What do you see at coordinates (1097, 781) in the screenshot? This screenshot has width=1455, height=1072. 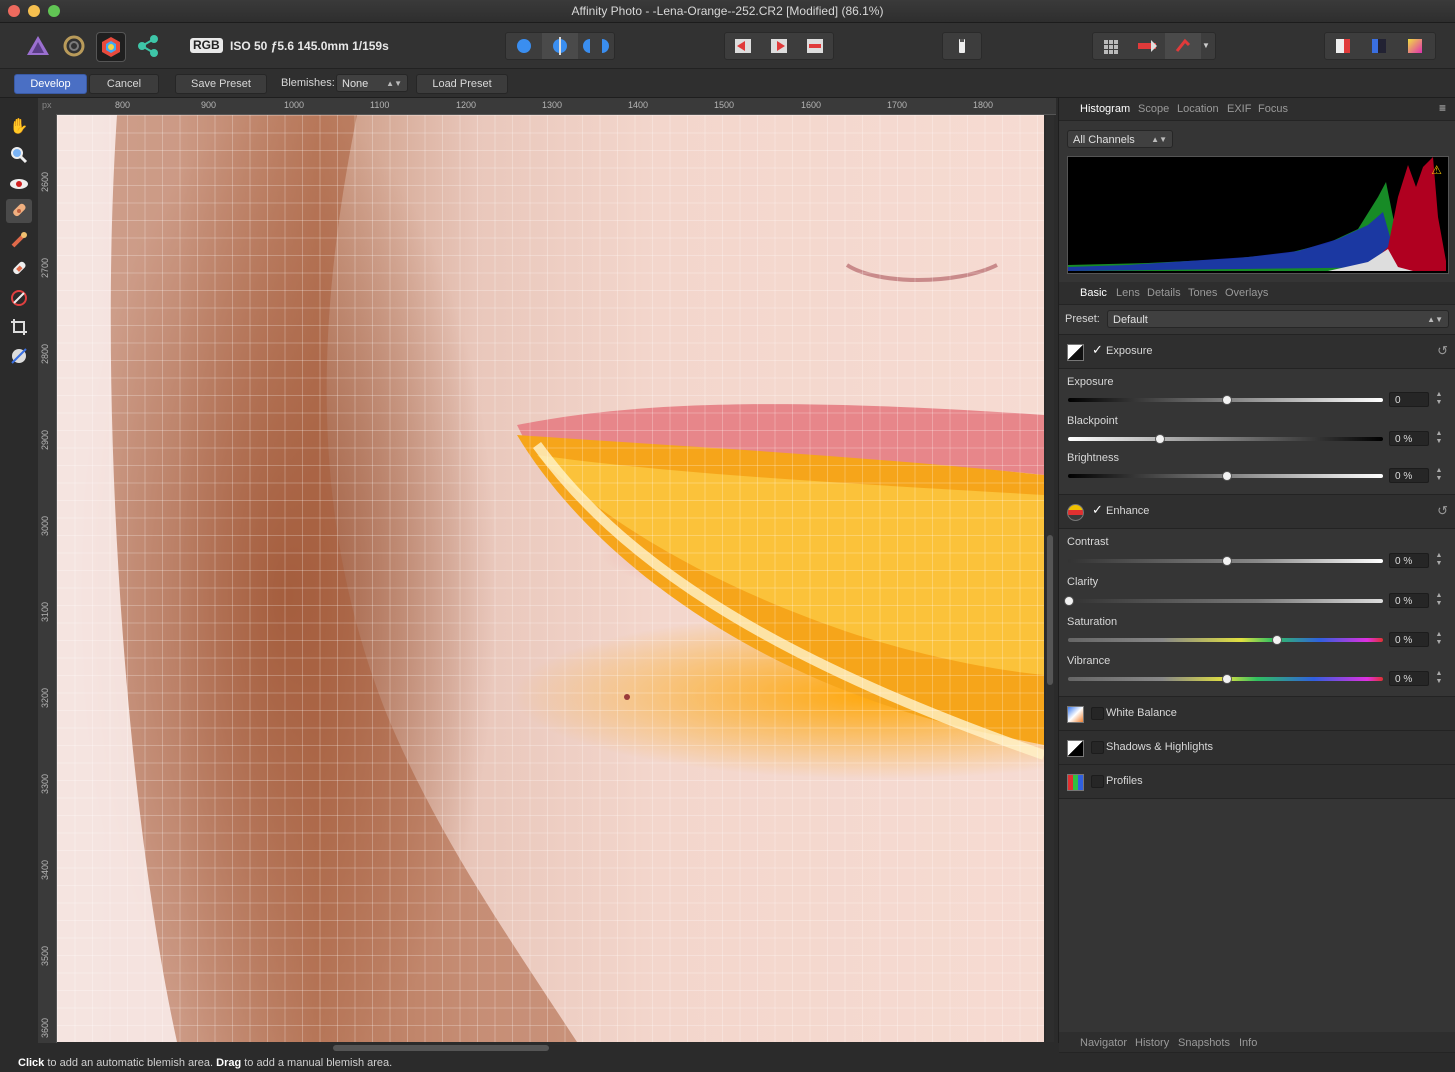 I see `profiles-enabled-checkbox` at bounding box center [1097, 781].